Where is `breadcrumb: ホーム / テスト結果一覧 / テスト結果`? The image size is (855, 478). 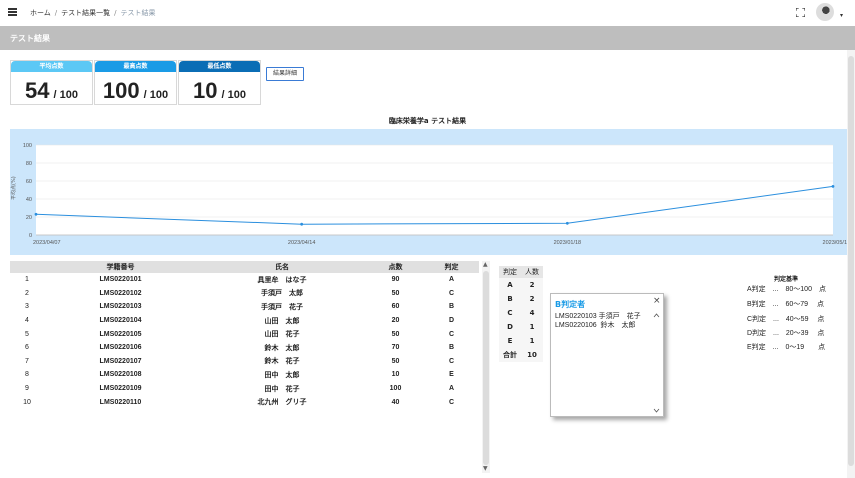
breadcrumb: ホーム / テスト結果一覧 / テスト結果 is located at coordinates (93, 13).